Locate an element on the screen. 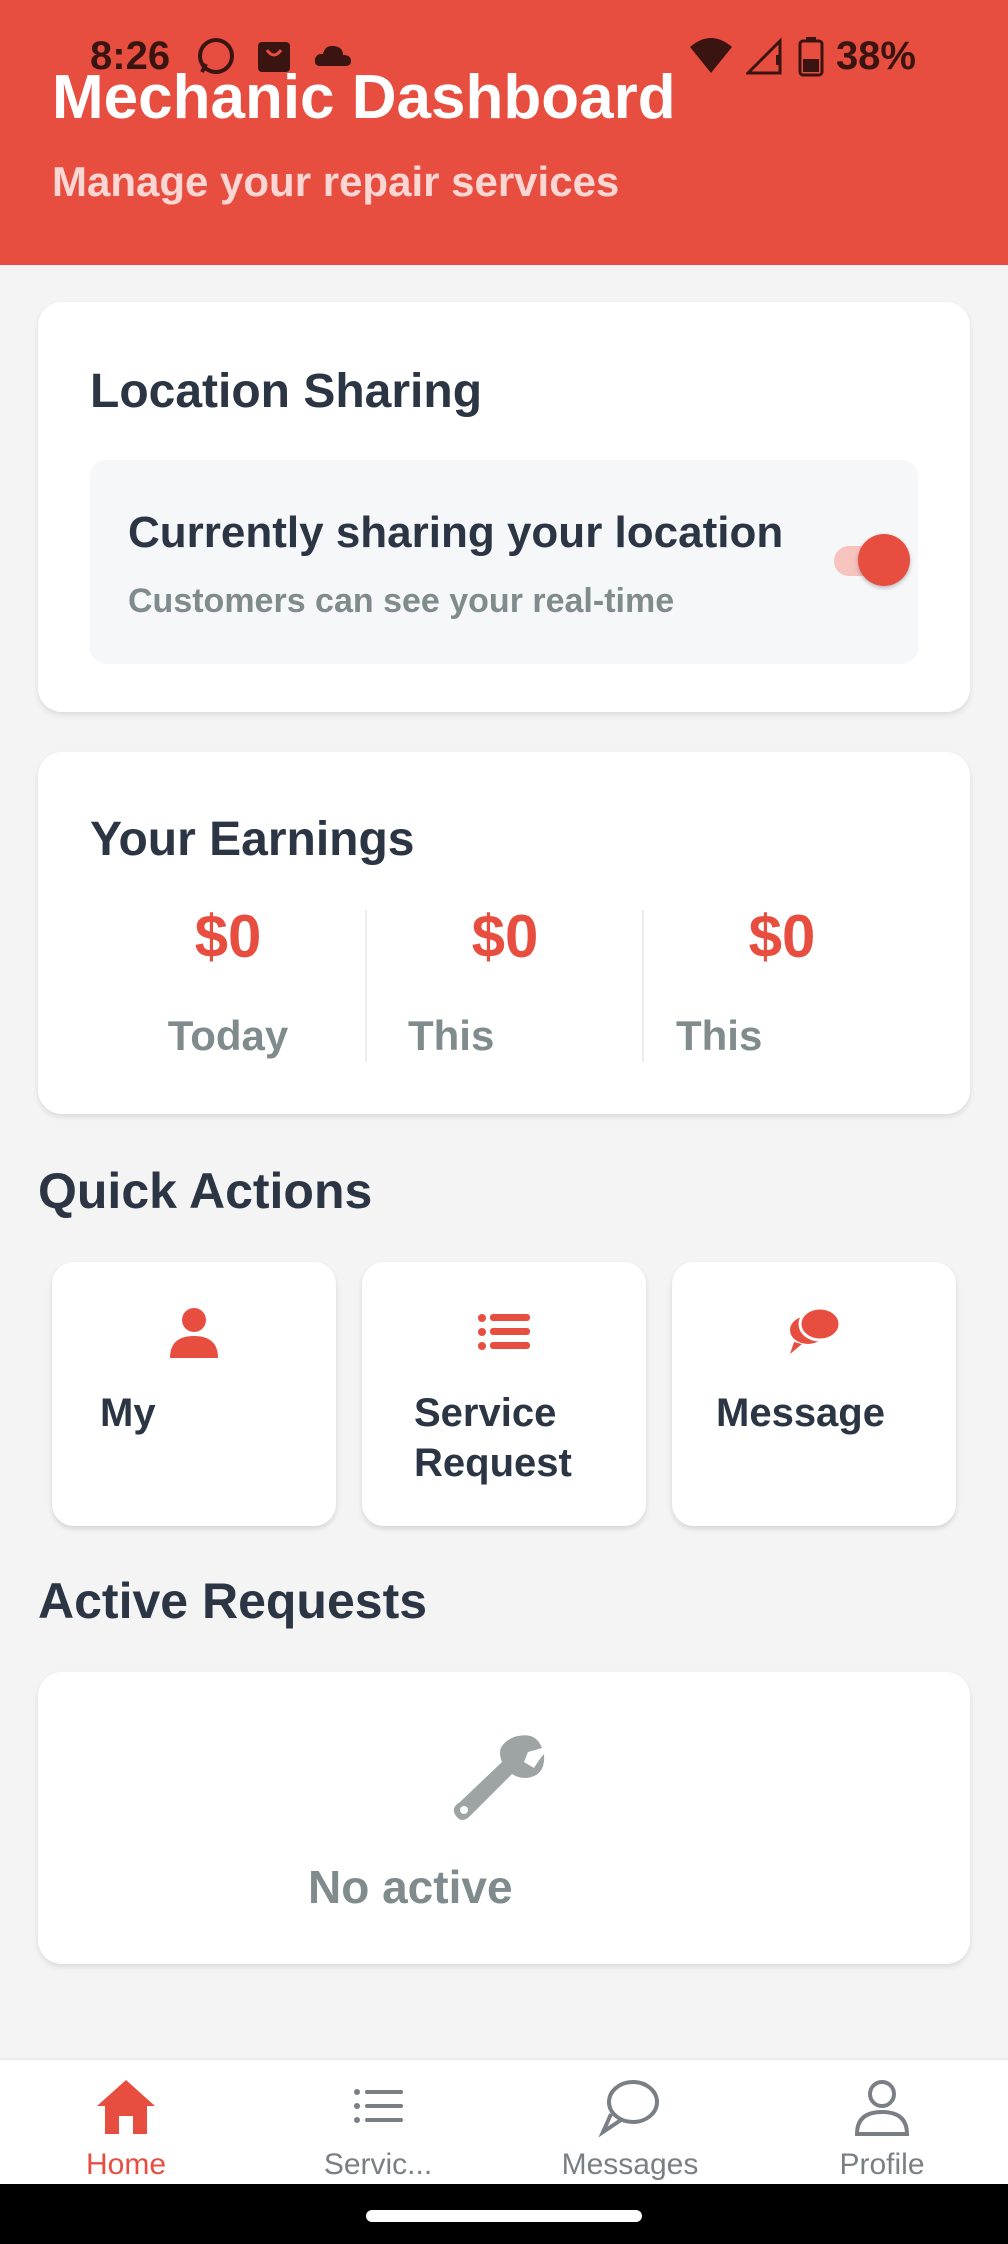 This screenshot has height=2244, width=1008. home-gesture-handle is located at coordinates (504, 2216).